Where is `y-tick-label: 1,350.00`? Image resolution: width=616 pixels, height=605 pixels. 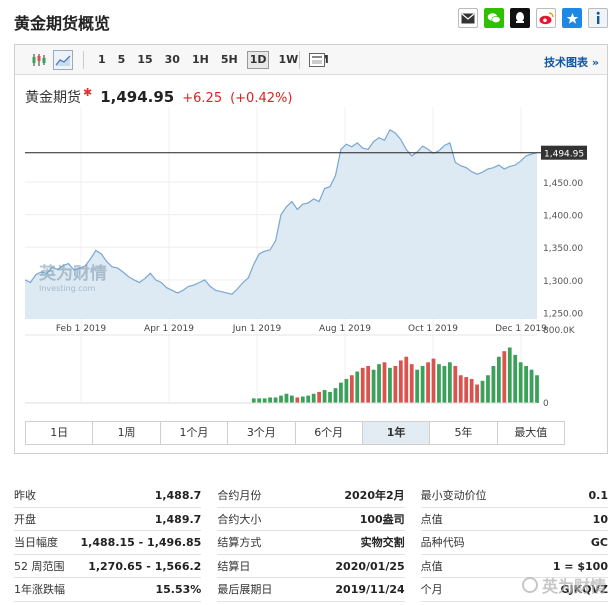 y-tick-label: 1,350.00 is located at coordinates (563, 249).